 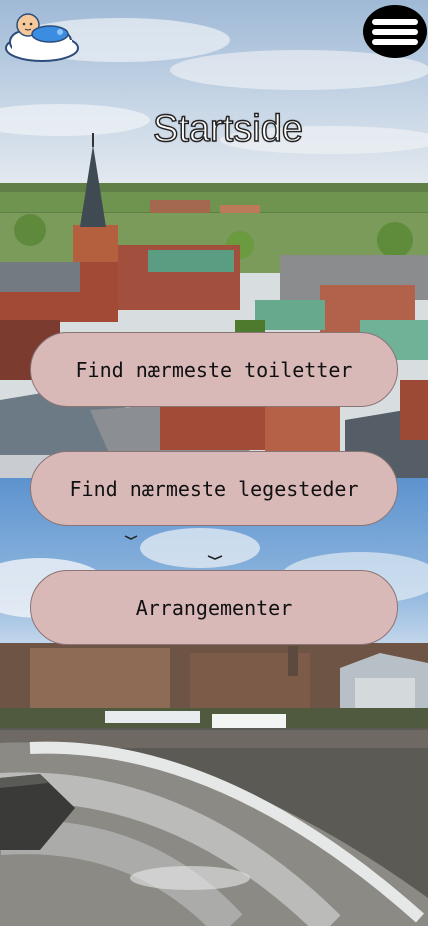 I want to click on page-title: Startside, so click(x=227, y=128).